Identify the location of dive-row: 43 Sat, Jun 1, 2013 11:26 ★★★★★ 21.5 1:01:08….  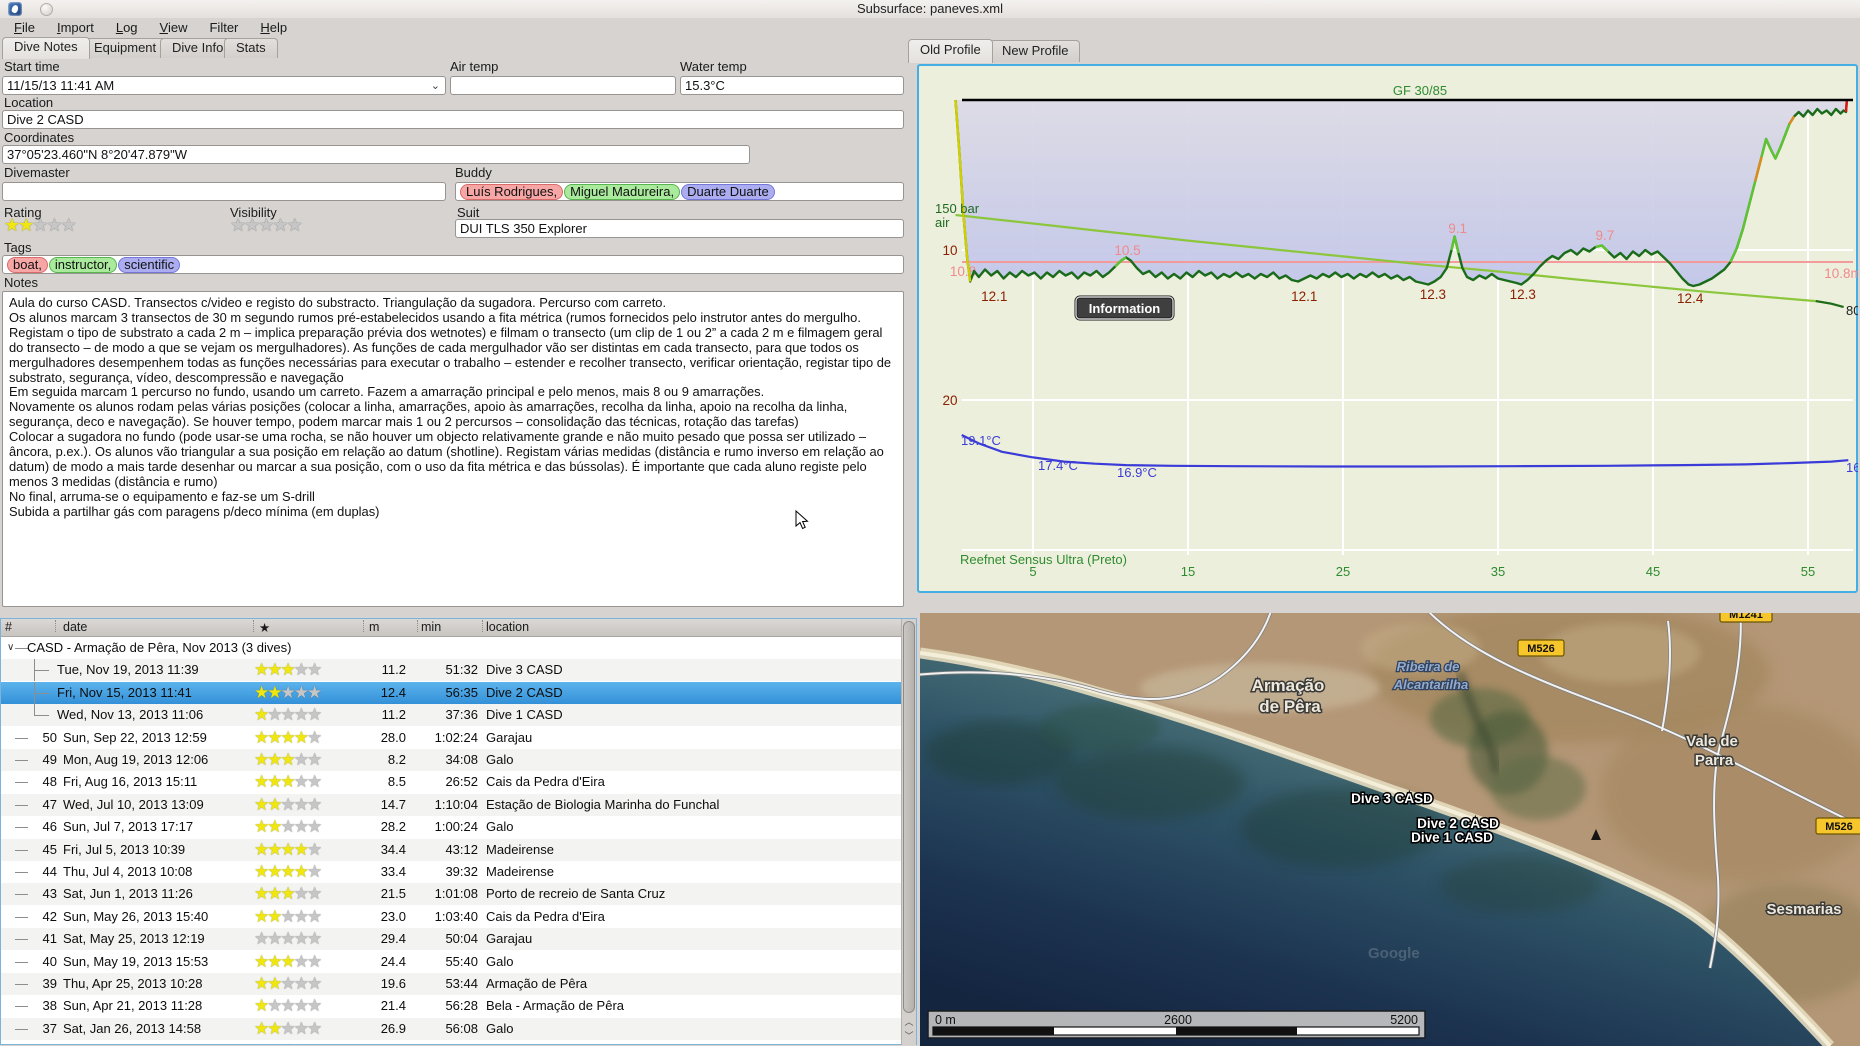
(451, 894).